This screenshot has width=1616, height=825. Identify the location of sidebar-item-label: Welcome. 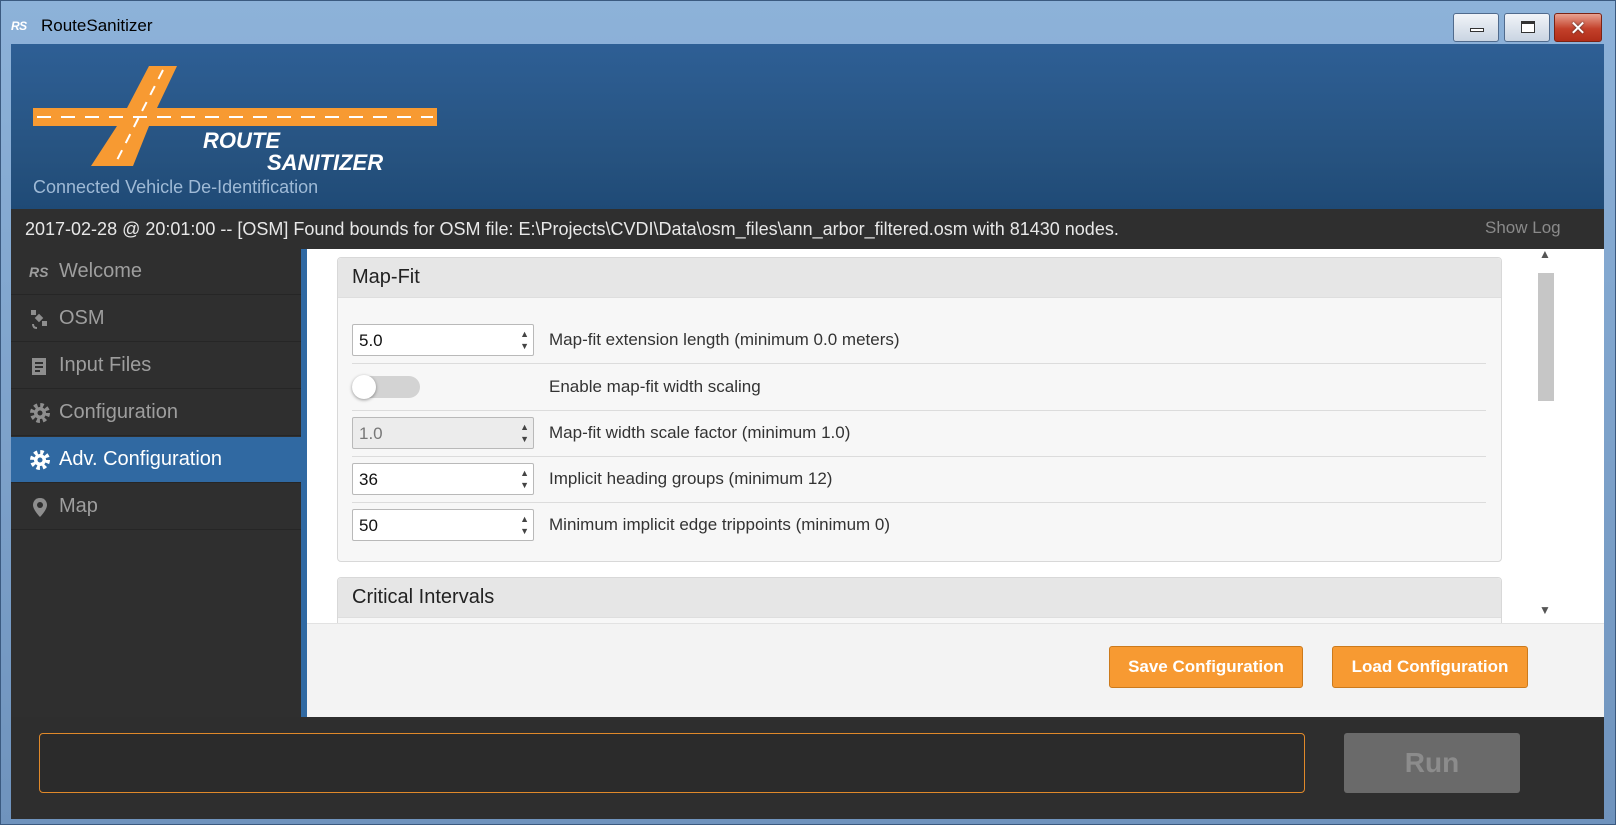
(100, 271).